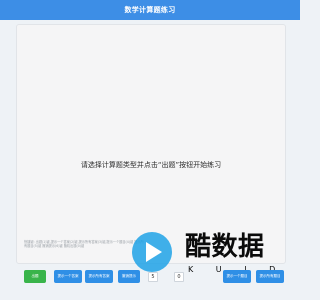  Describe the element at coordinates (151, 165) in the screenshot. I see `empty-state-prompt: 请选择计算题类型并点击“出题”按钮开始练习` at that location.